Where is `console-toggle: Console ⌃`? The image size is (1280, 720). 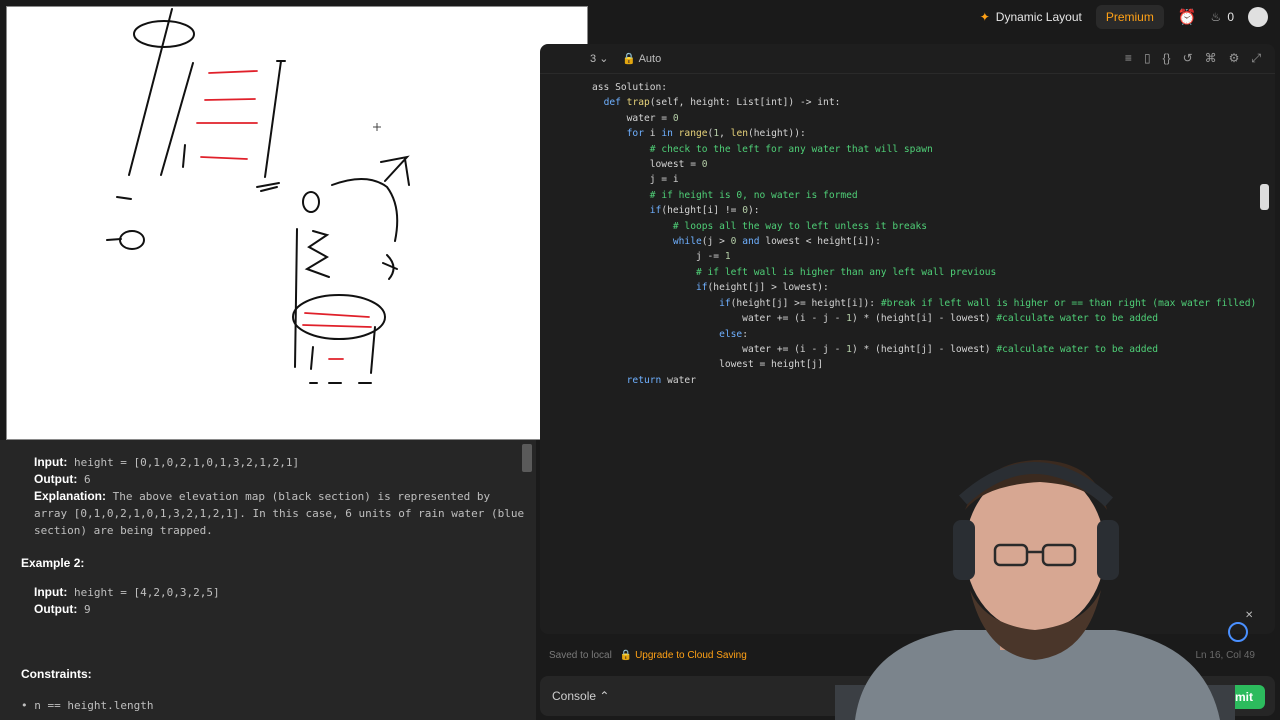
console-toggle: Console ⌃ is located at coordinates (580, 696).